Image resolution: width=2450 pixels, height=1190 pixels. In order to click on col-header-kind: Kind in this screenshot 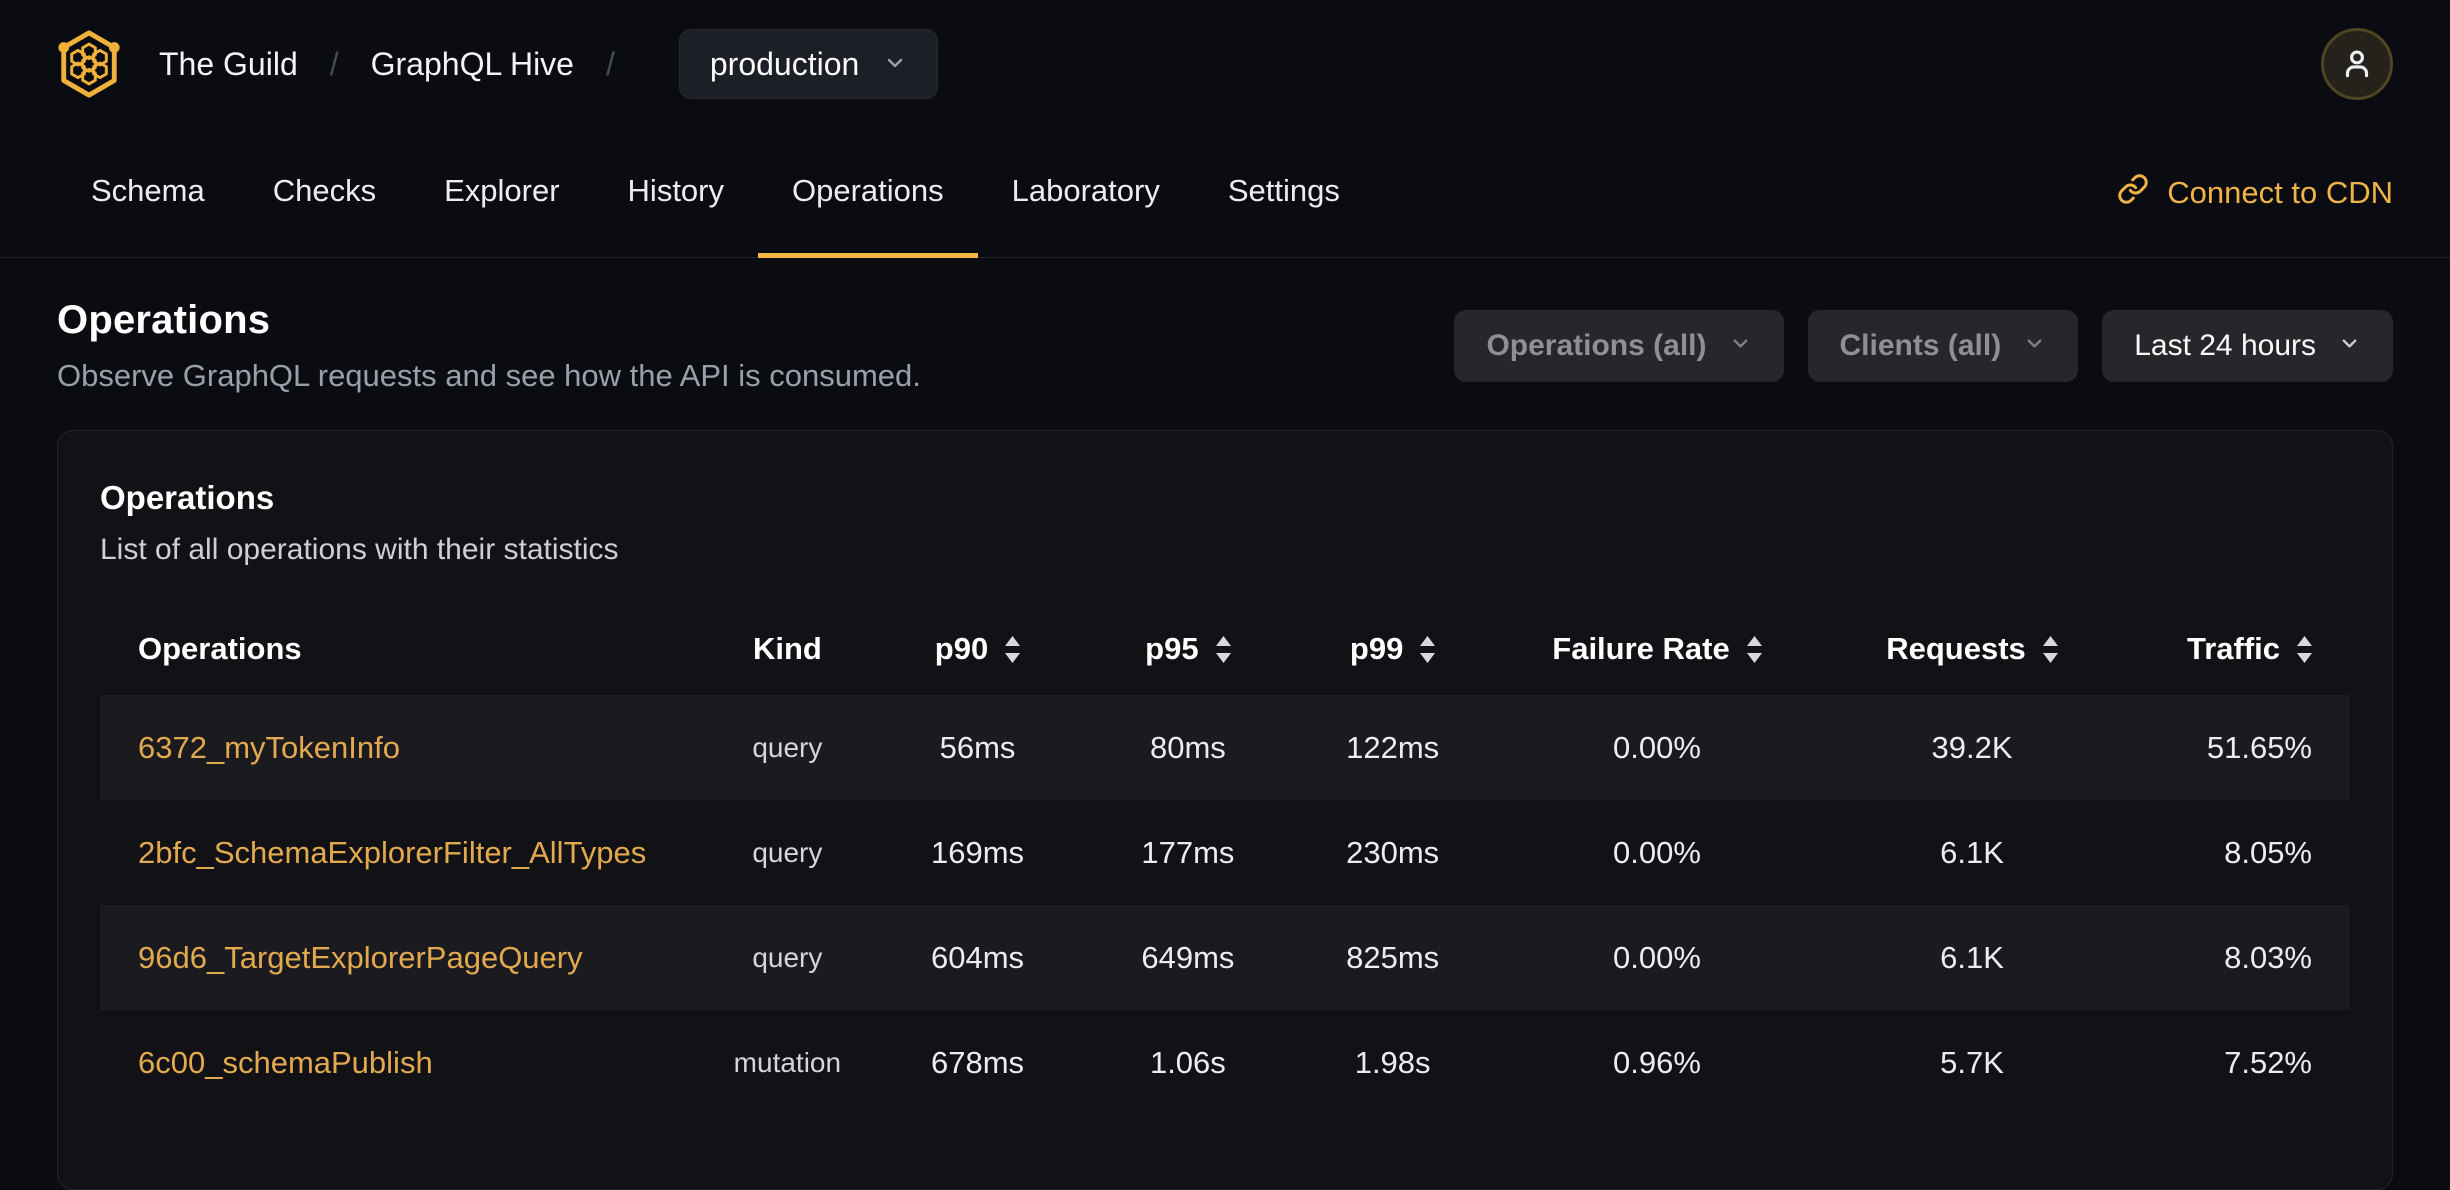, I will do `click(787, 648)`.